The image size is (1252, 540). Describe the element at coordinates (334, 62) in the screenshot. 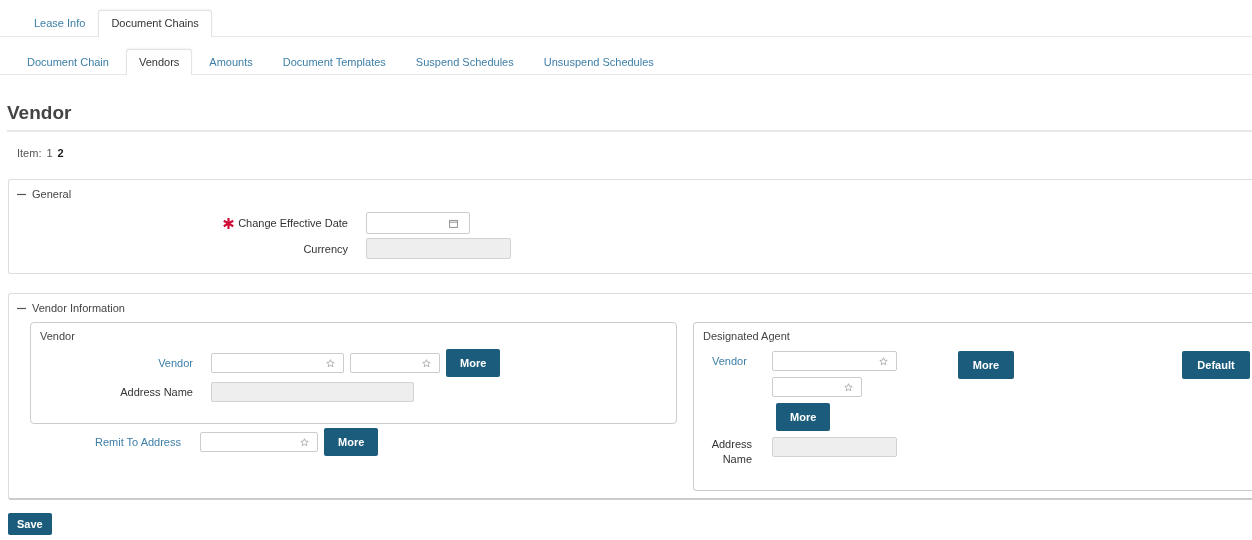

I see `tab: Document Templates` at that location.